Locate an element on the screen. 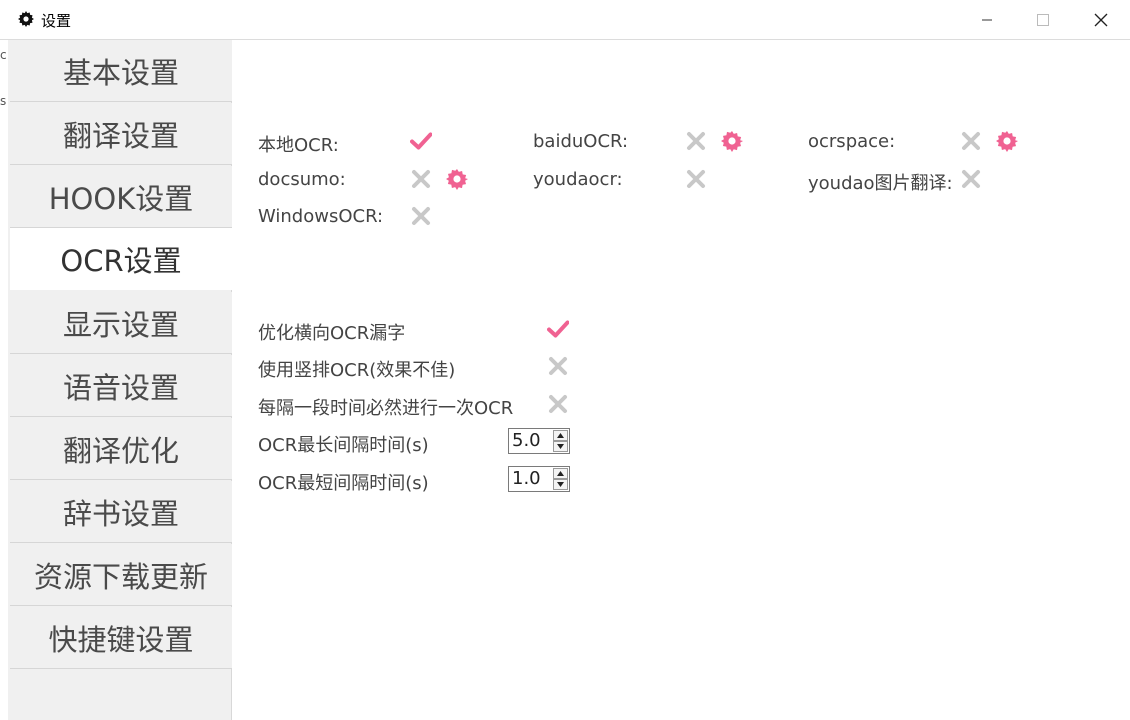 The height and width of the screenshot is (720, 1130). edge-fragment: s is located at coordinates (3, 101).